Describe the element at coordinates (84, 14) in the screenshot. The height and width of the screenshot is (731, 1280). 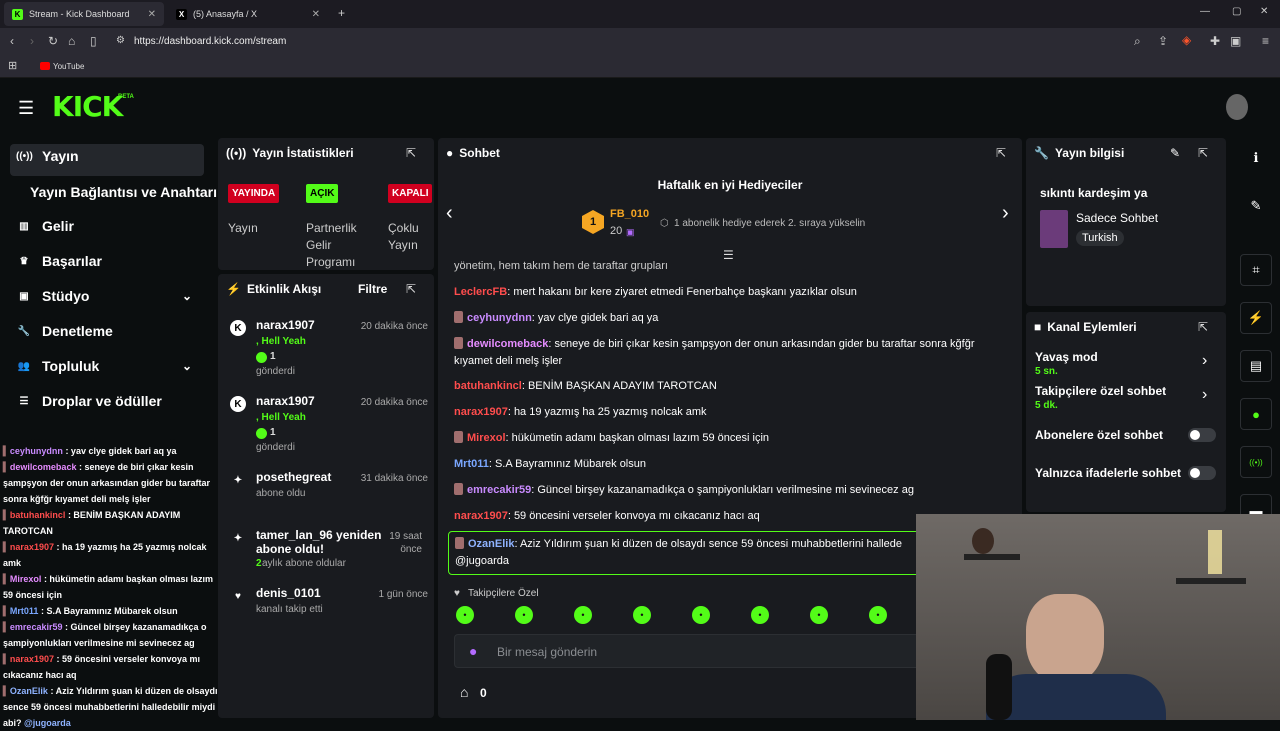
I see `browser-tab-kick: K Stream - Kick Dashboard ✕` at that location.